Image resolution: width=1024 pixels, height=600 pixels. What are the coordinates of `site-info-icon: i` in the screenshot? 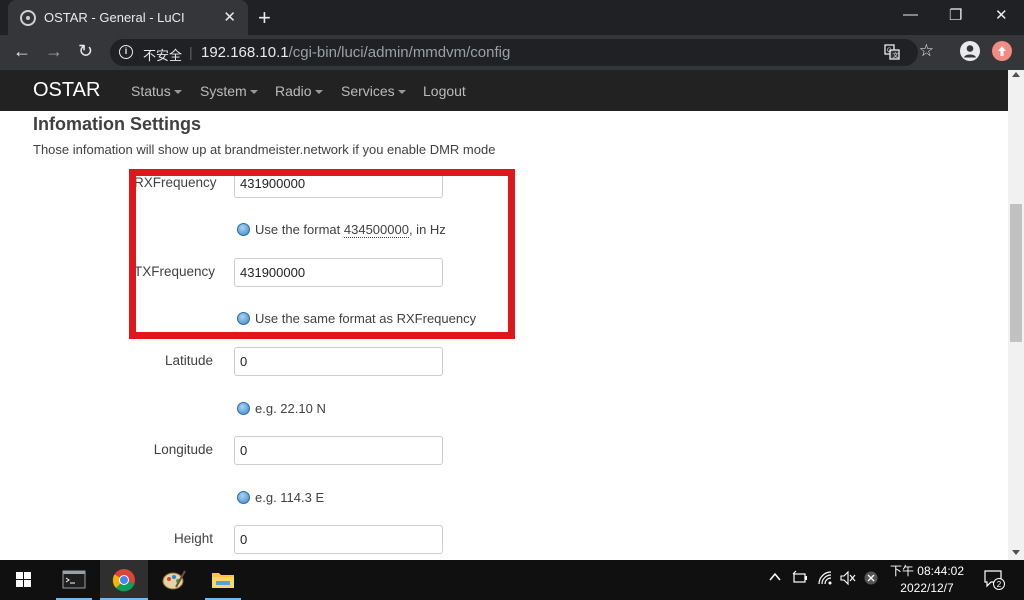 It's located at (126, 52).